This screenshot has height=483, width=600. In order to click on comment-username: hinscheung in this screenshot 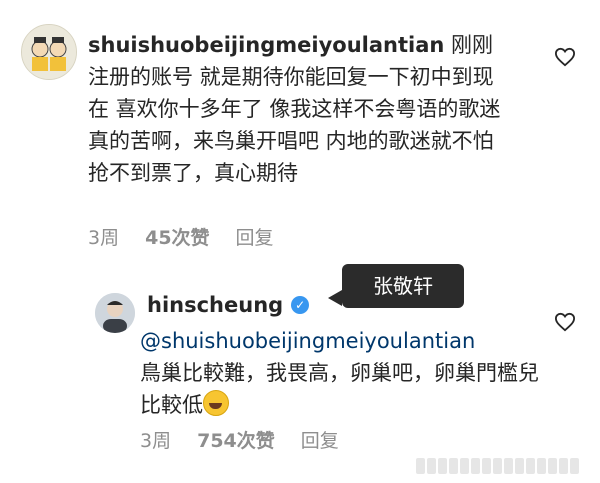, I will do `click(215, 305)`.